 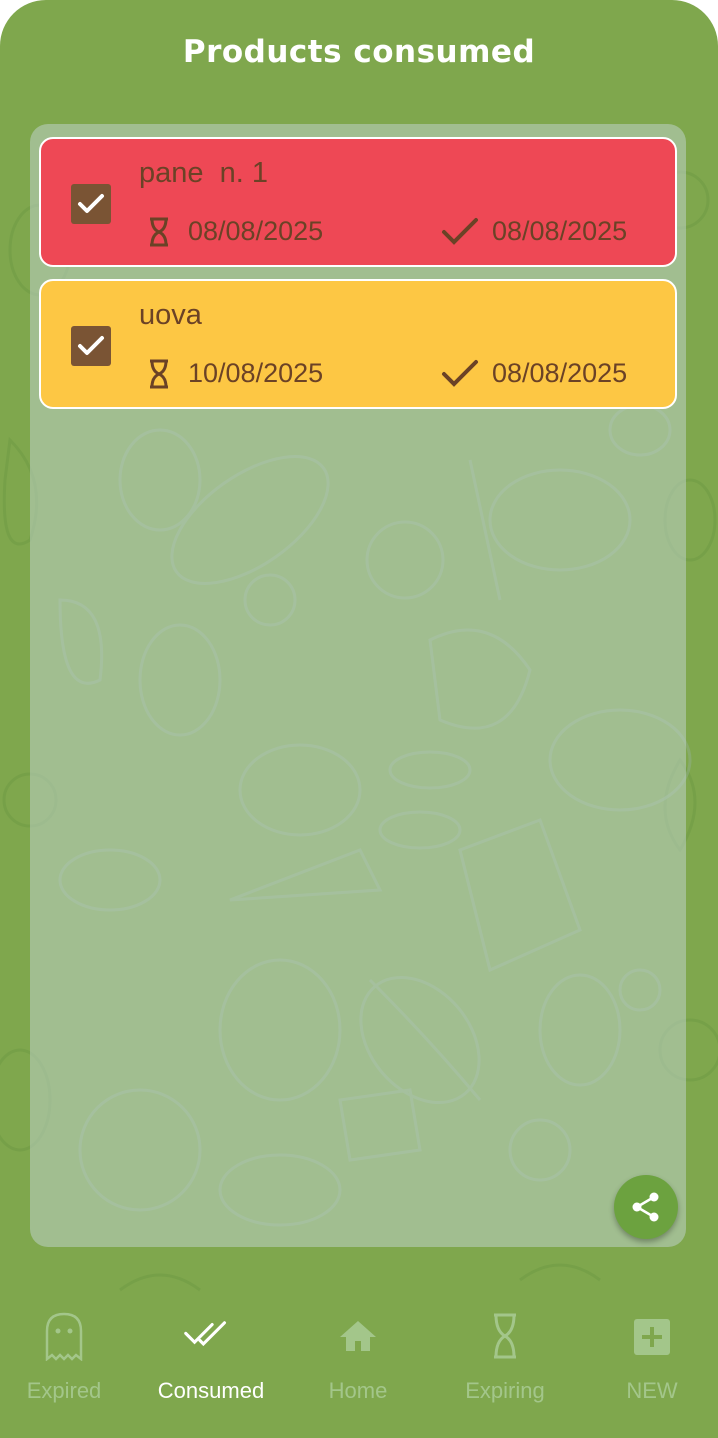 What do you see at coordinates (358, 344) in the screenshot?
I see `product-card: uova 10/08/2025 08/08/2025` at bounding box center [358, 344].